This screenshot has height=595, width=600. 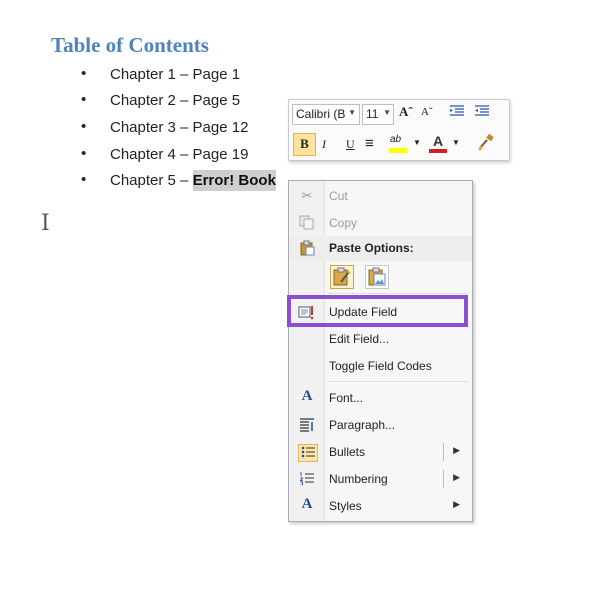 I want to click on field-error-text: Error! Book, so click(x=234, y=180).